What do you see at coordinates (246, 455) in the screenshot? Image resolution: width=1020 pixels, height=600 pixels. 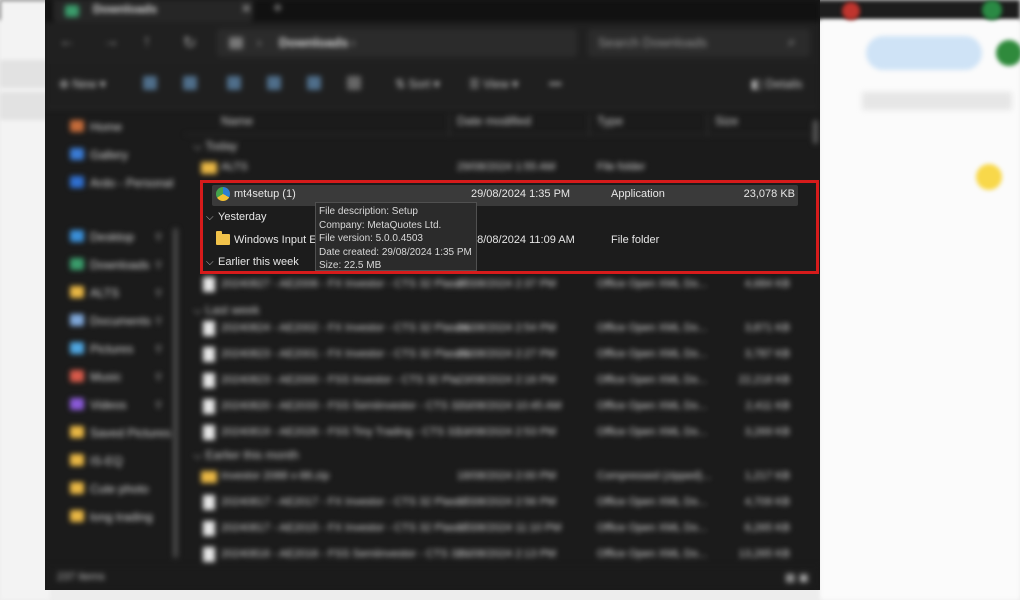 I see `group-header: ⌵ Earlier this month` at bounding box center [246, 455].